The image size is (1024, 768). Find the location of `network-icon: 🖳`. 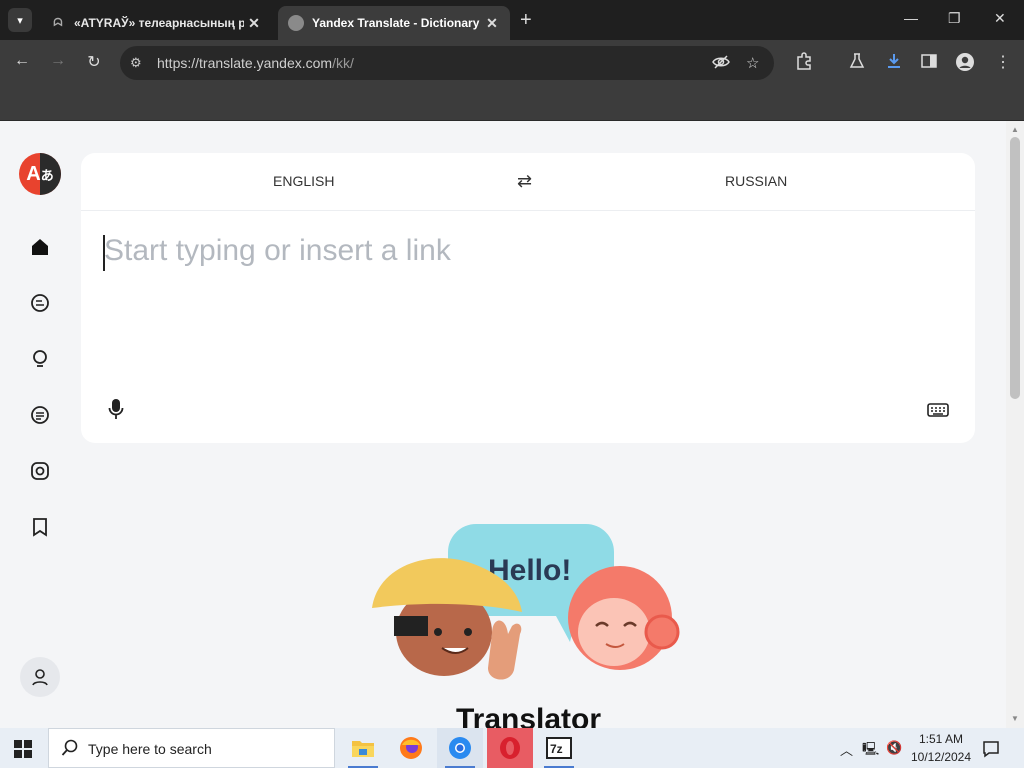

network-icon: 🖳 is located at coordinates (870, 751).